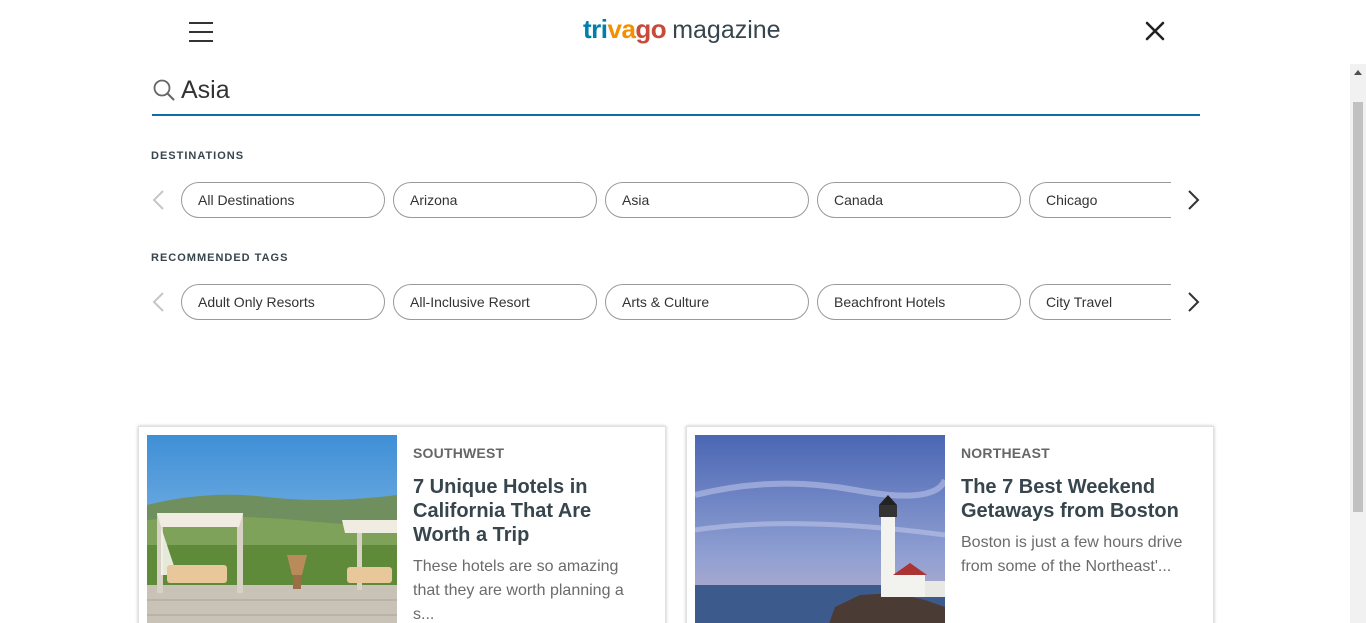 The height and width of the screenshot is (623, 1366). Describe the element at coordinates (272, 529) in the screenshot. I see `article-image-vineyard-terrace` at that location.